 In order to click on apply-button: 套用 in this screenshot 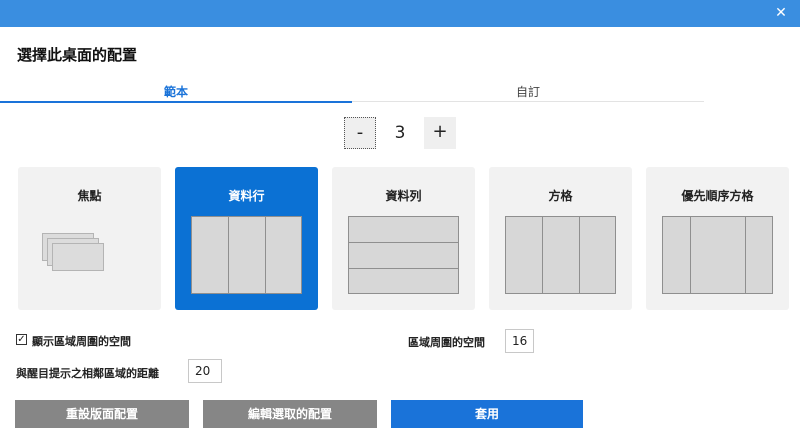, I will do `click(487, 414)`.